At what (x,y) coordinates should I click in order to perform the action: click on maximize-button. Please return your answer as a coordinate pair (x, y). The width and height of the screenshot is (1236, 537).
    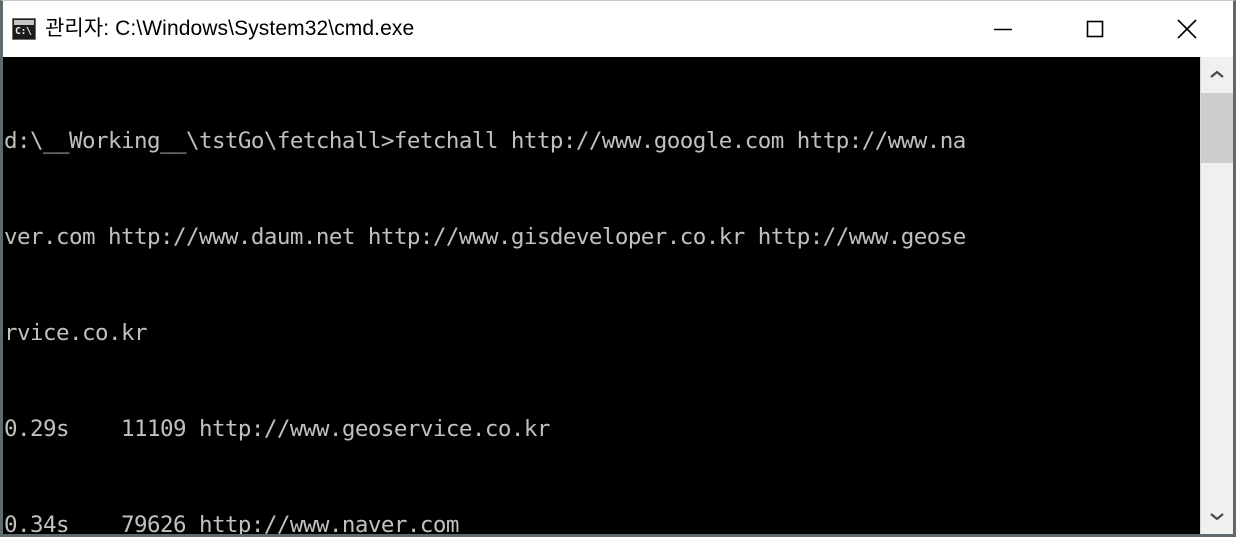
    Looking at the image, I should click on (1095, 29).